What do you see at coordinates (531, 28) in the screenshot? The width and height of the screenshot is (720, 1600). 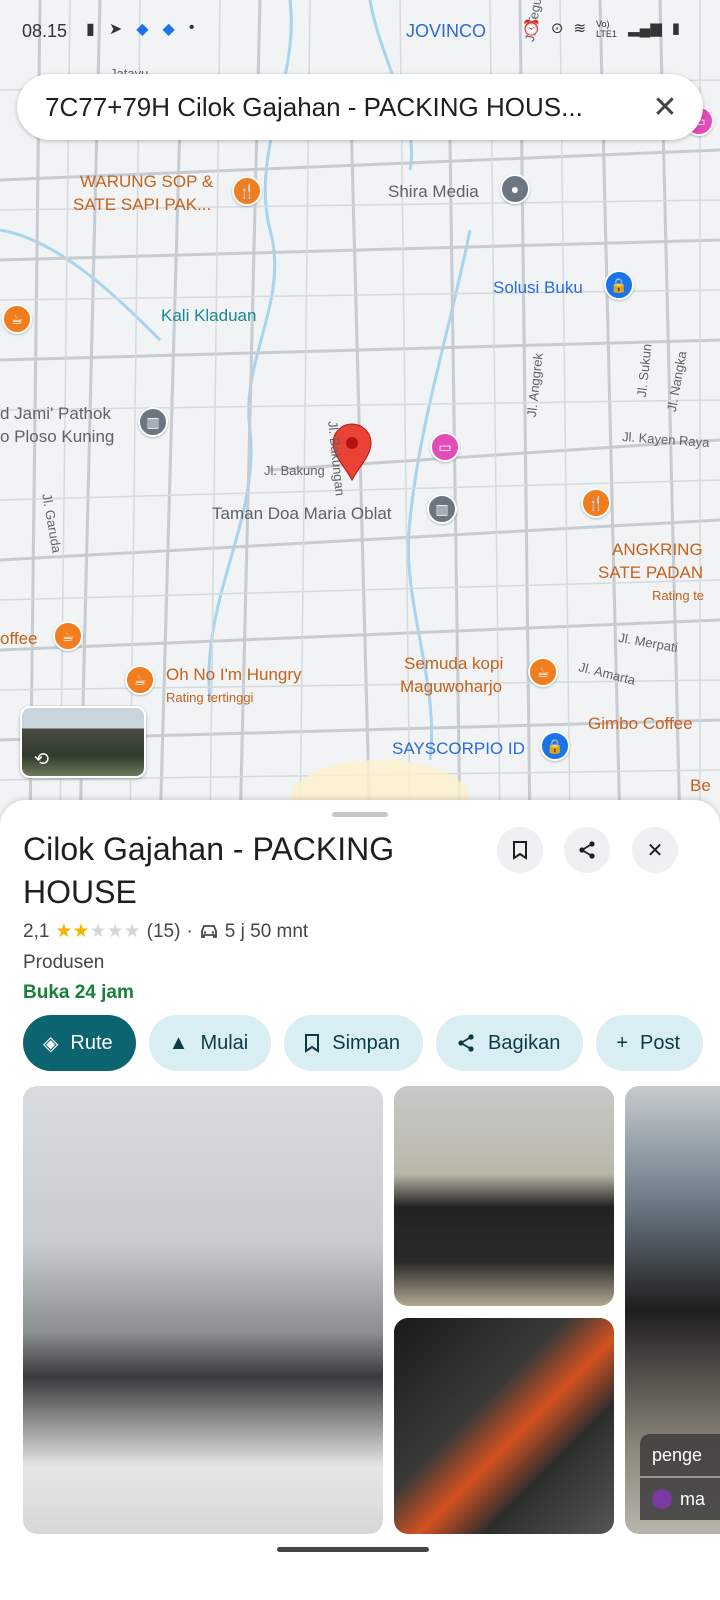 I see `alarm-icon: ⏰` at bounding box center [531, 28].